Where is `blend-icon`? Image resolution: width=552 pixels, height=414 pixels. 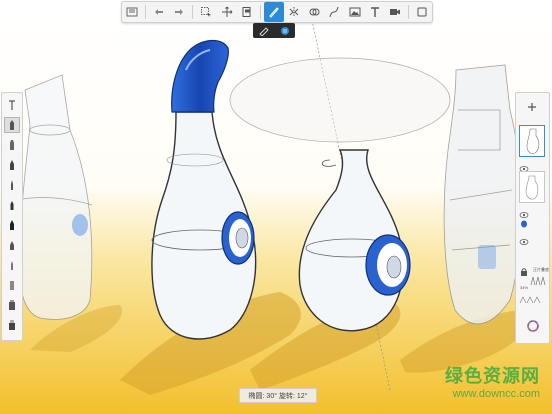
blend-icon is located at coordinates (285, 30).